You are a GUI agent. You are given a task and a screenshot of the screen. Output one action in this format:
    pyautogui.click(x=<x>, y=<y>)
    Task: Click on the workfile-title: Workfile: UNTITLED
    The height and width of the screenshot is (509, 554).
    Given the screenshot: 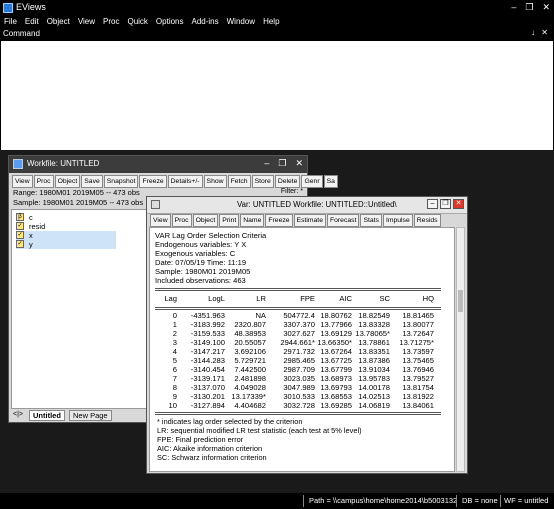 What is the action you would take?
    pyautogui.click(x=63, y=163)
    